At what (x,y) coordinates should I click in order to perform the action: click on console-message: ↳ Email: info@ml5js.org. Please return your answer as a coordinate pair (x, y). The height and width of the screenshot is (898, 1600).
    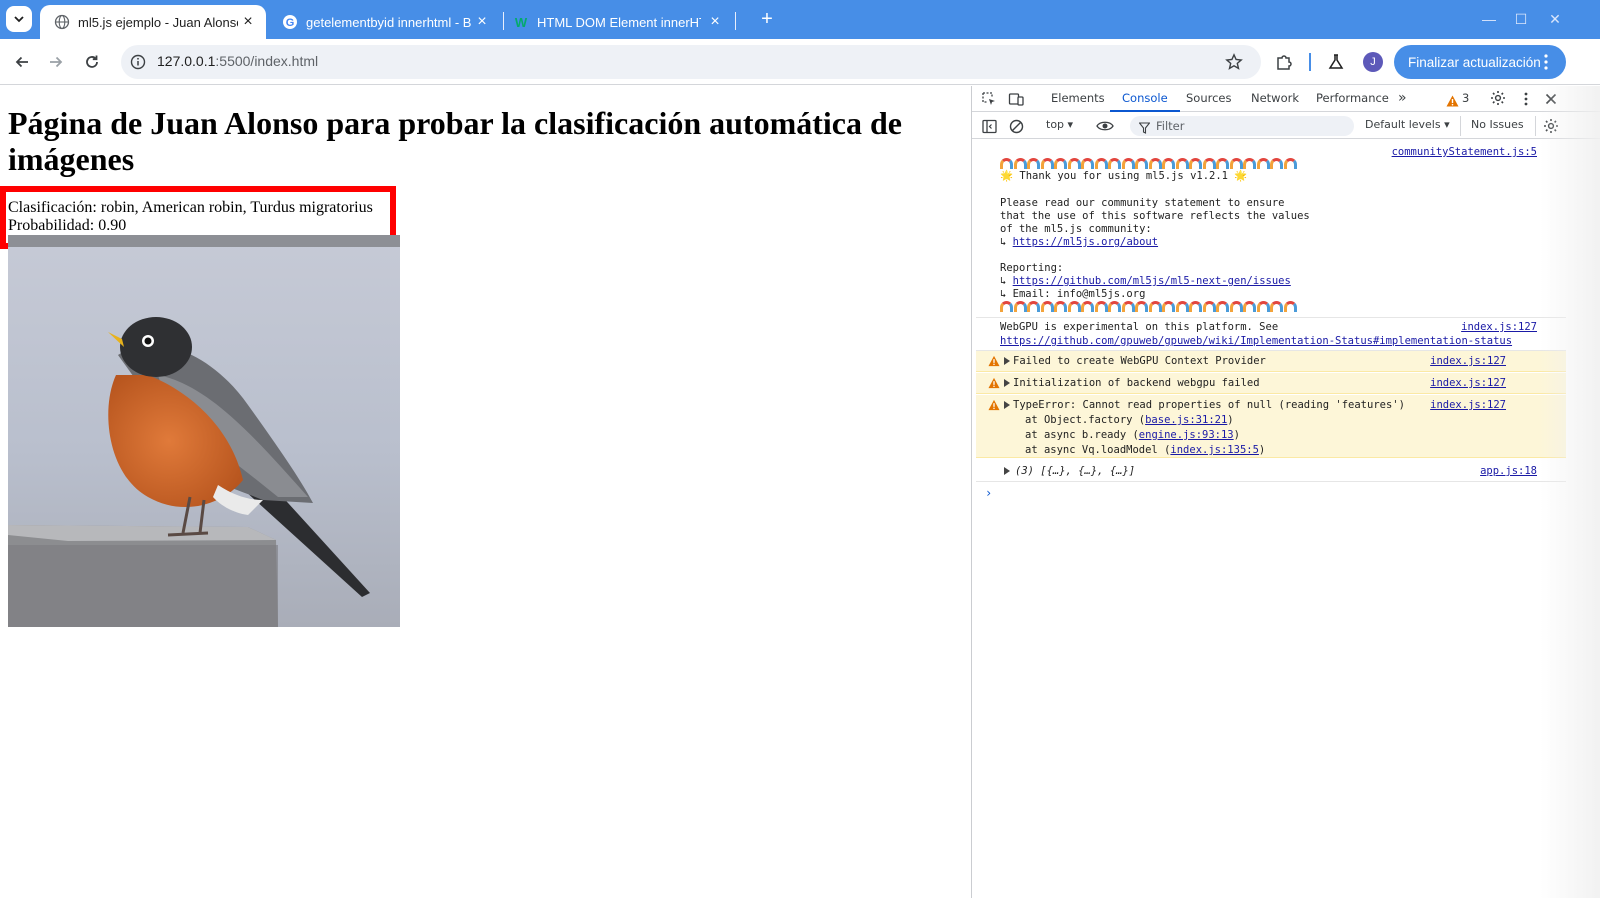
    Looking at the image, I should click on (1073, 294).